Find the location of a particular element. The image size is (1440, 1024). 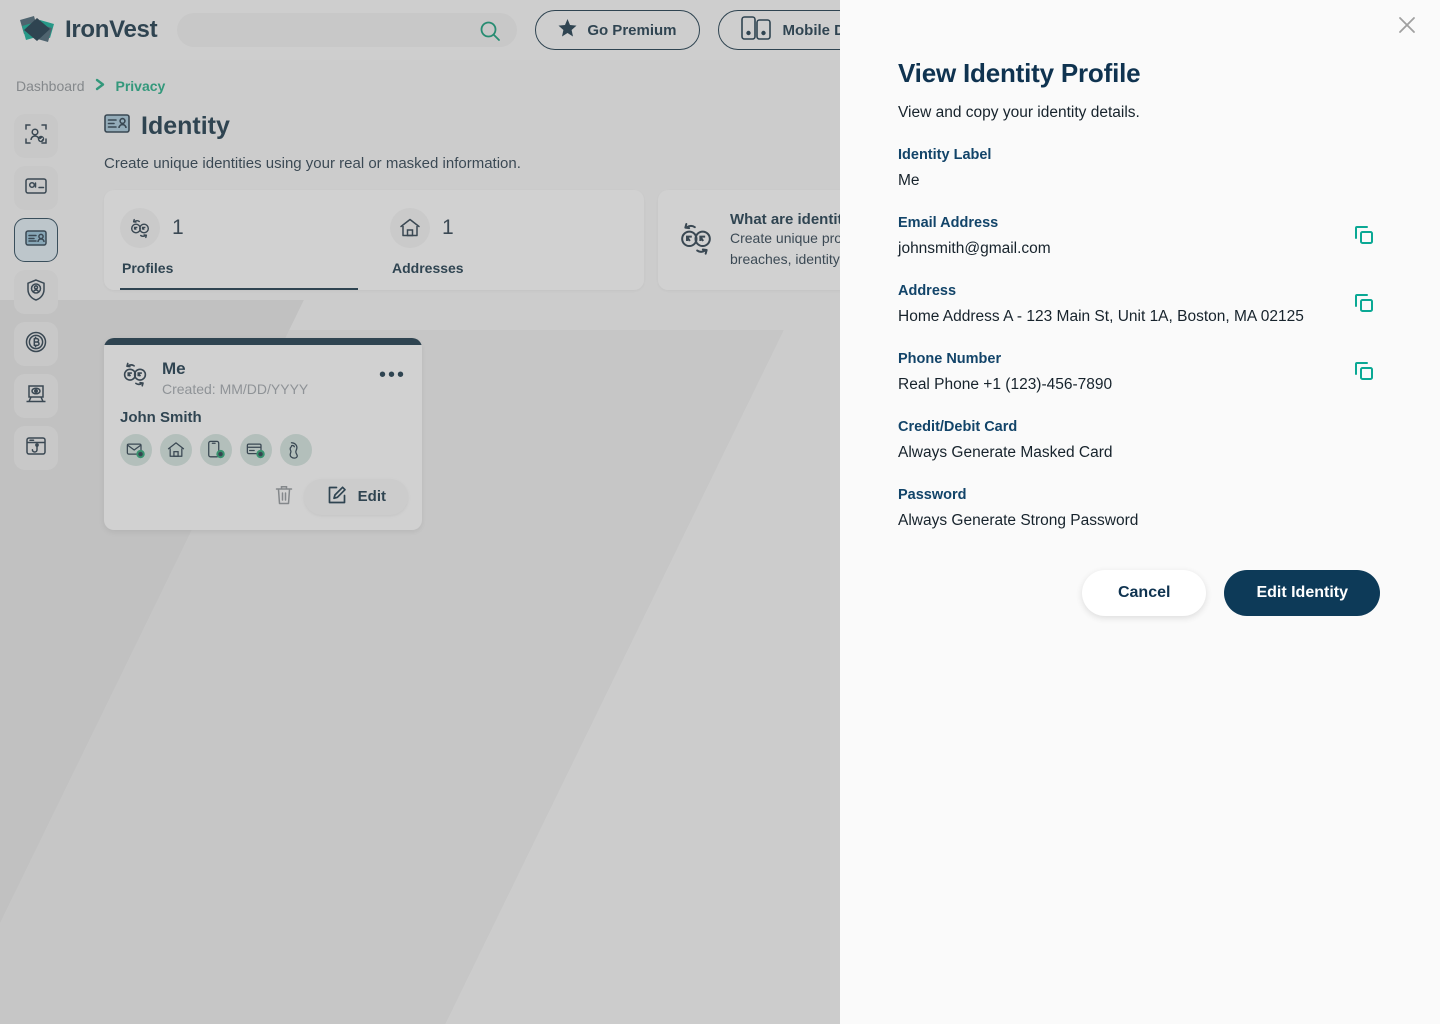

field-label: Email Address is located at coordinates (948, 223).